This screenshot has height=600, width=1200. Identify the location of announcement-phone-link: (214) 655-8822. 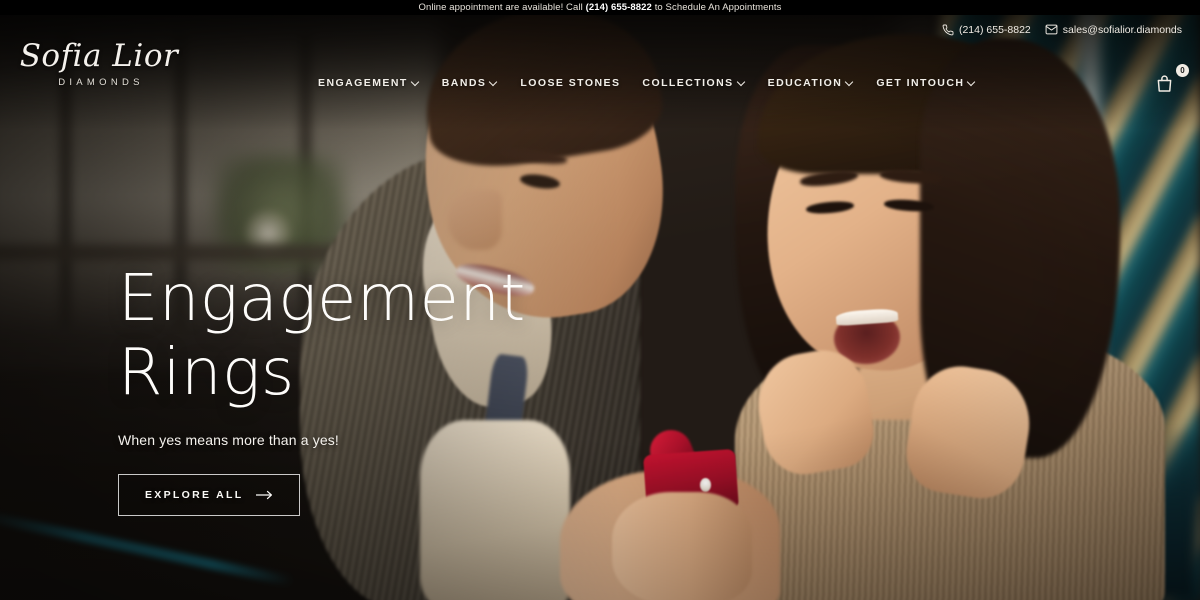
(619, 7).